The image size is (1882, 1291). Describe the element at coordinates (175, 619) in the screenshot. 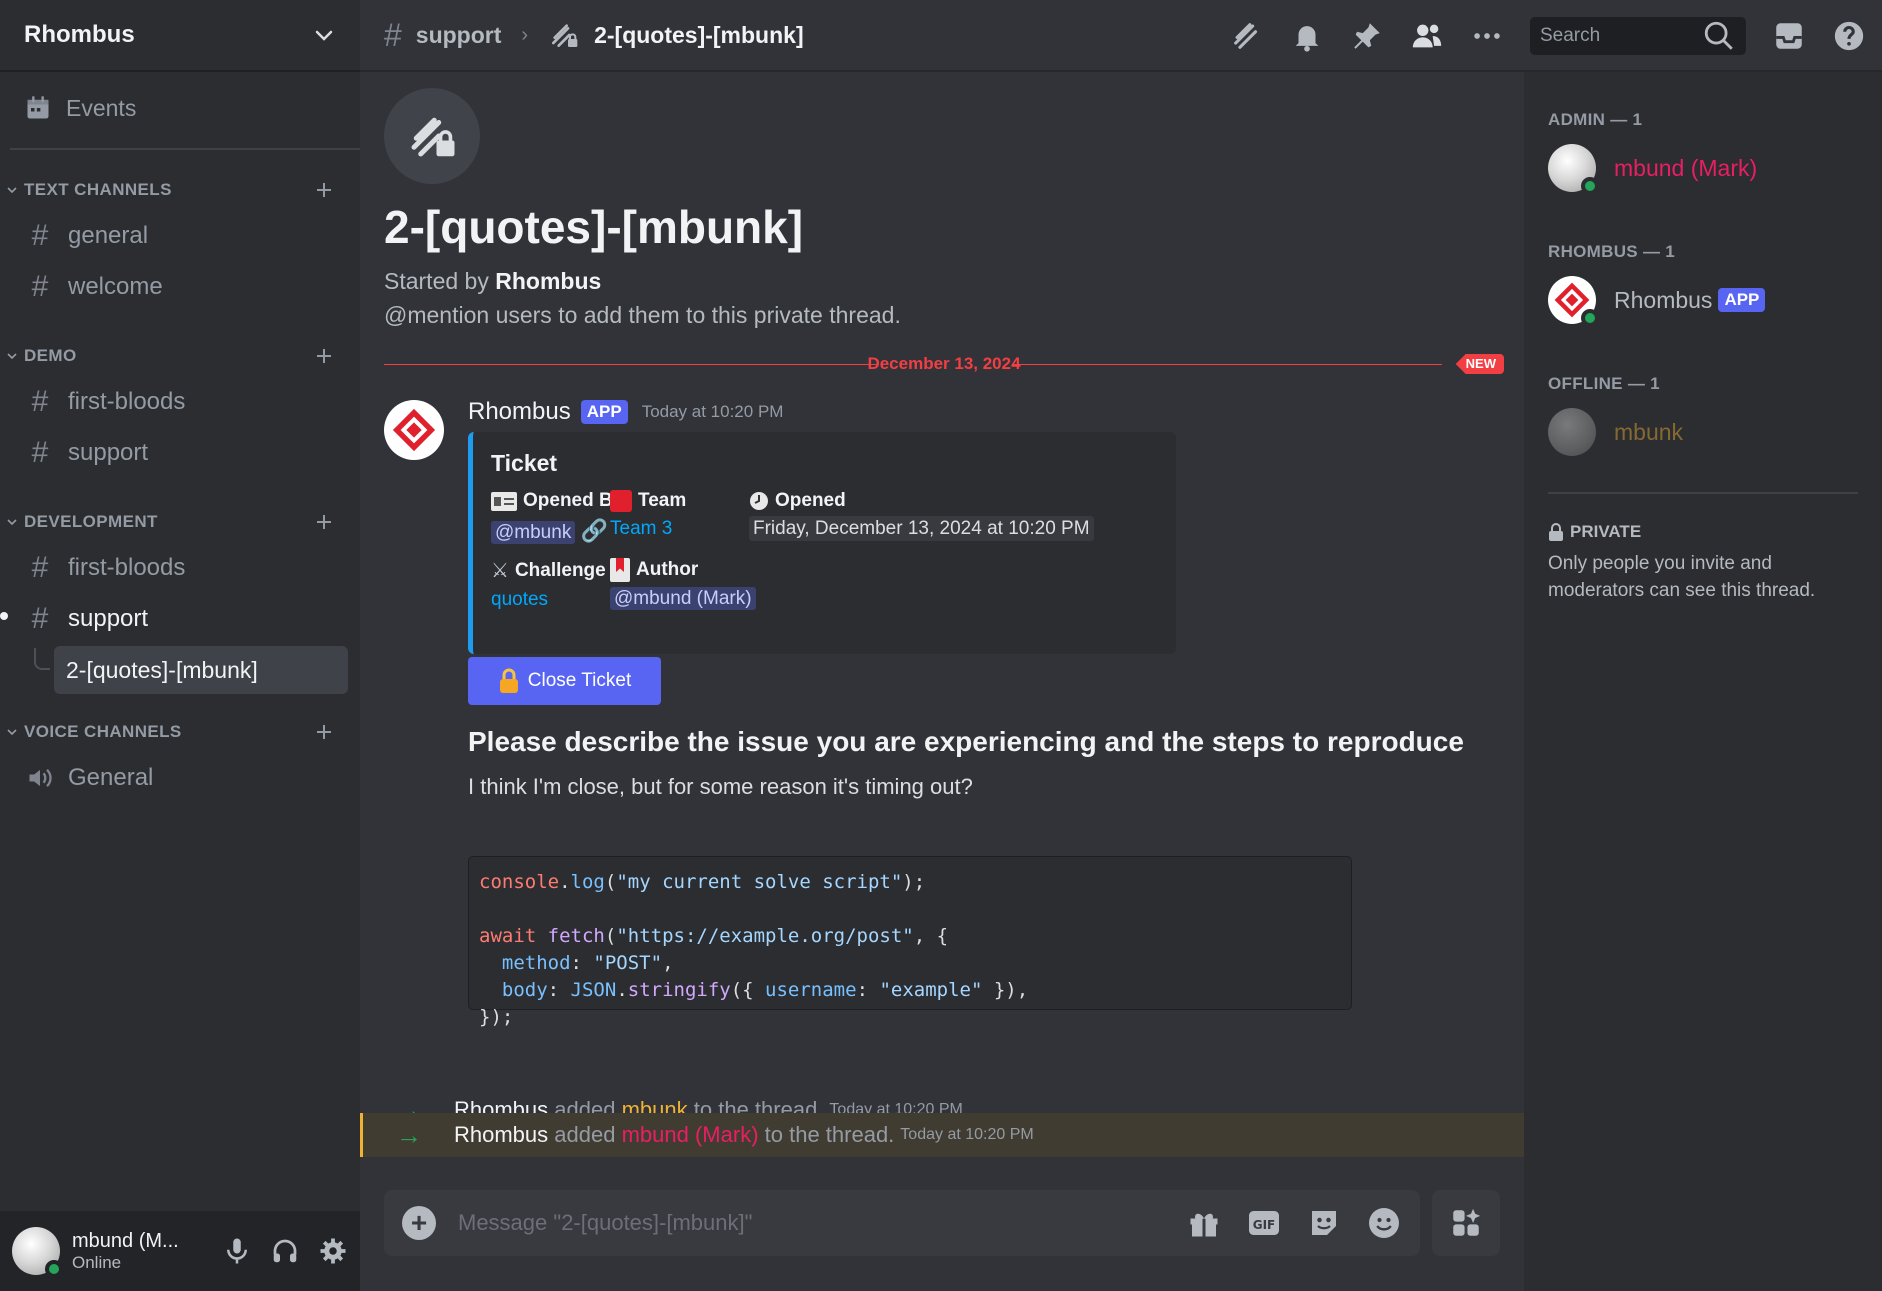

I see `channel-support-dev: # support` at that location.